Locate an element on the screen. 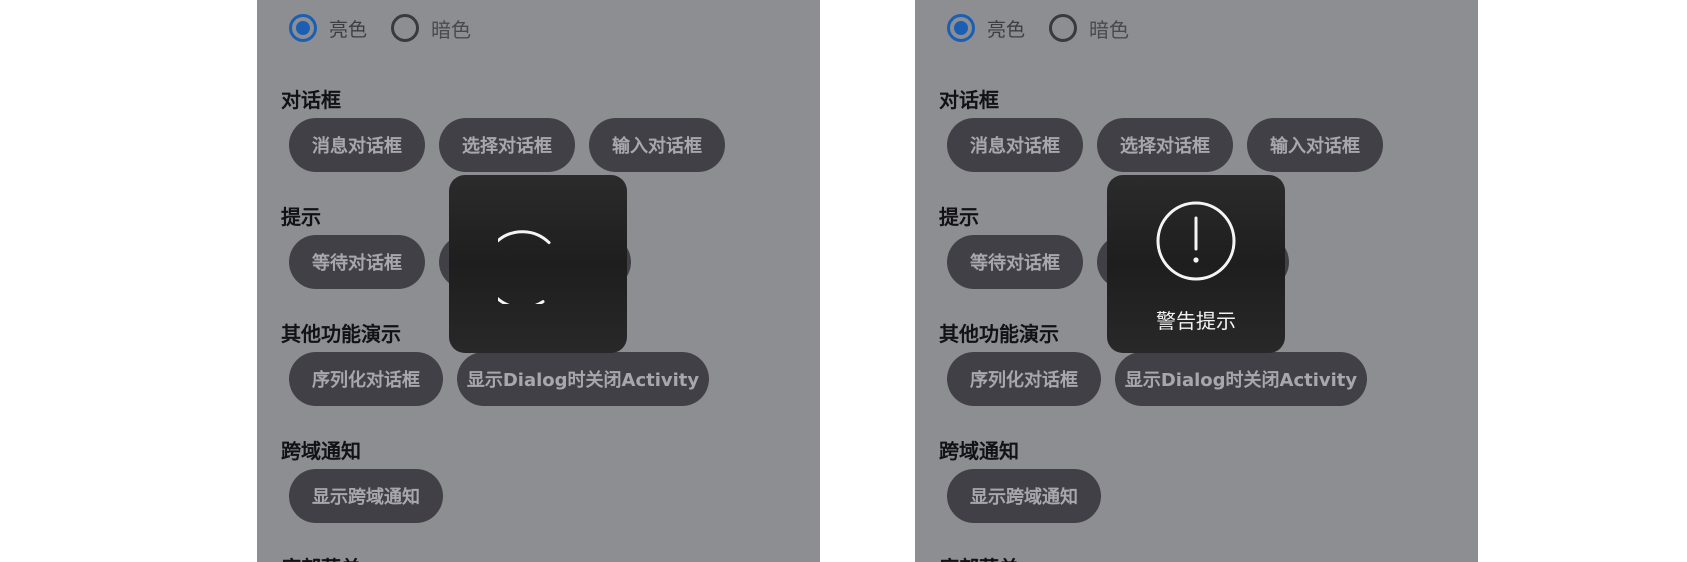 The width and height of the screenshot is (1687, 562). warning-overlay: 警告提示 is located at coordinates (1196, 264).